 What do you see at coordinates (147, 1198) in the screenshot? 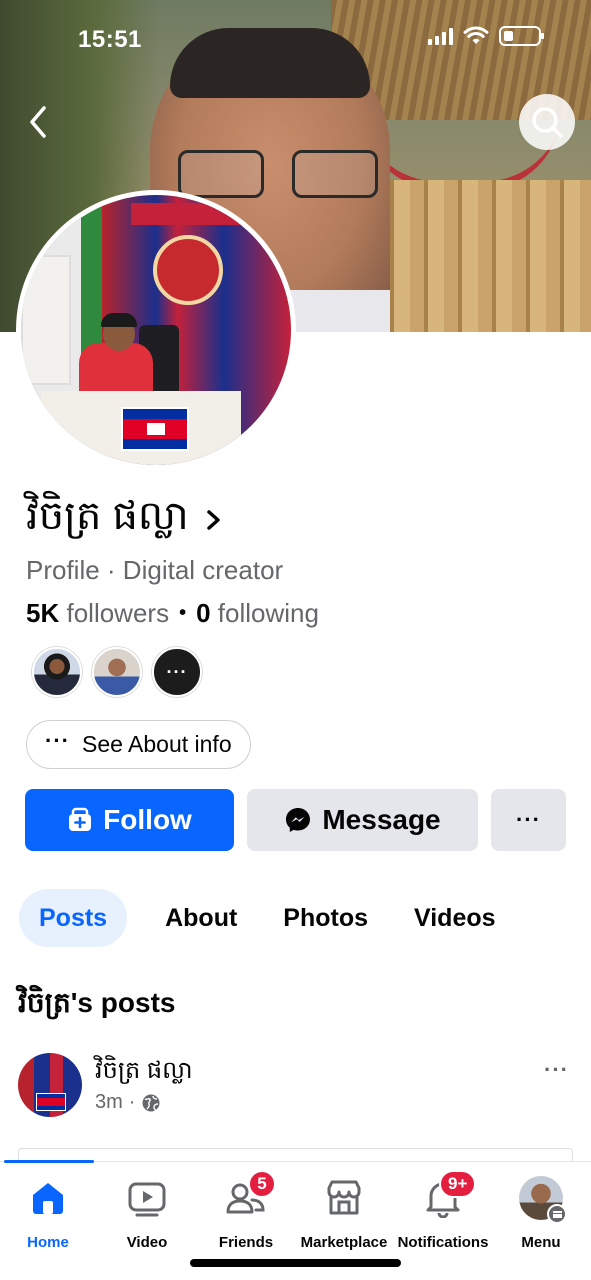
I see `video-icon` at bounding box center [147, 1198].